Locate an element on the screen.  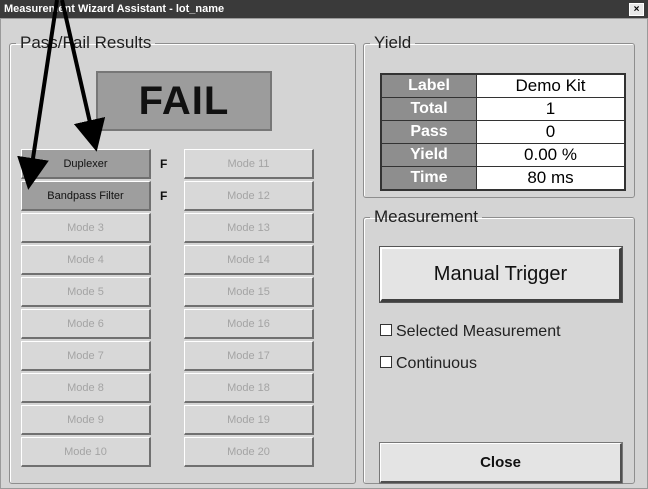
yield-value-cell: 0.00 % is located at coordinates (551, 155).